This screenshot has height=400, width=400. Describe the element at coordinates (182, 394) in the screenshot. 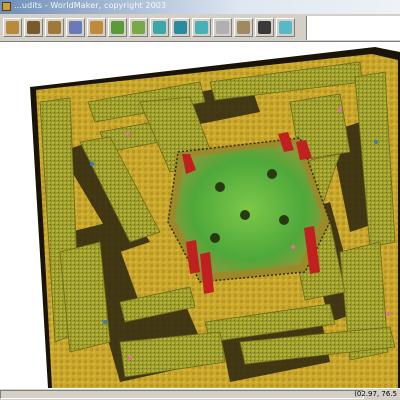

I see `status-pane` at that location.